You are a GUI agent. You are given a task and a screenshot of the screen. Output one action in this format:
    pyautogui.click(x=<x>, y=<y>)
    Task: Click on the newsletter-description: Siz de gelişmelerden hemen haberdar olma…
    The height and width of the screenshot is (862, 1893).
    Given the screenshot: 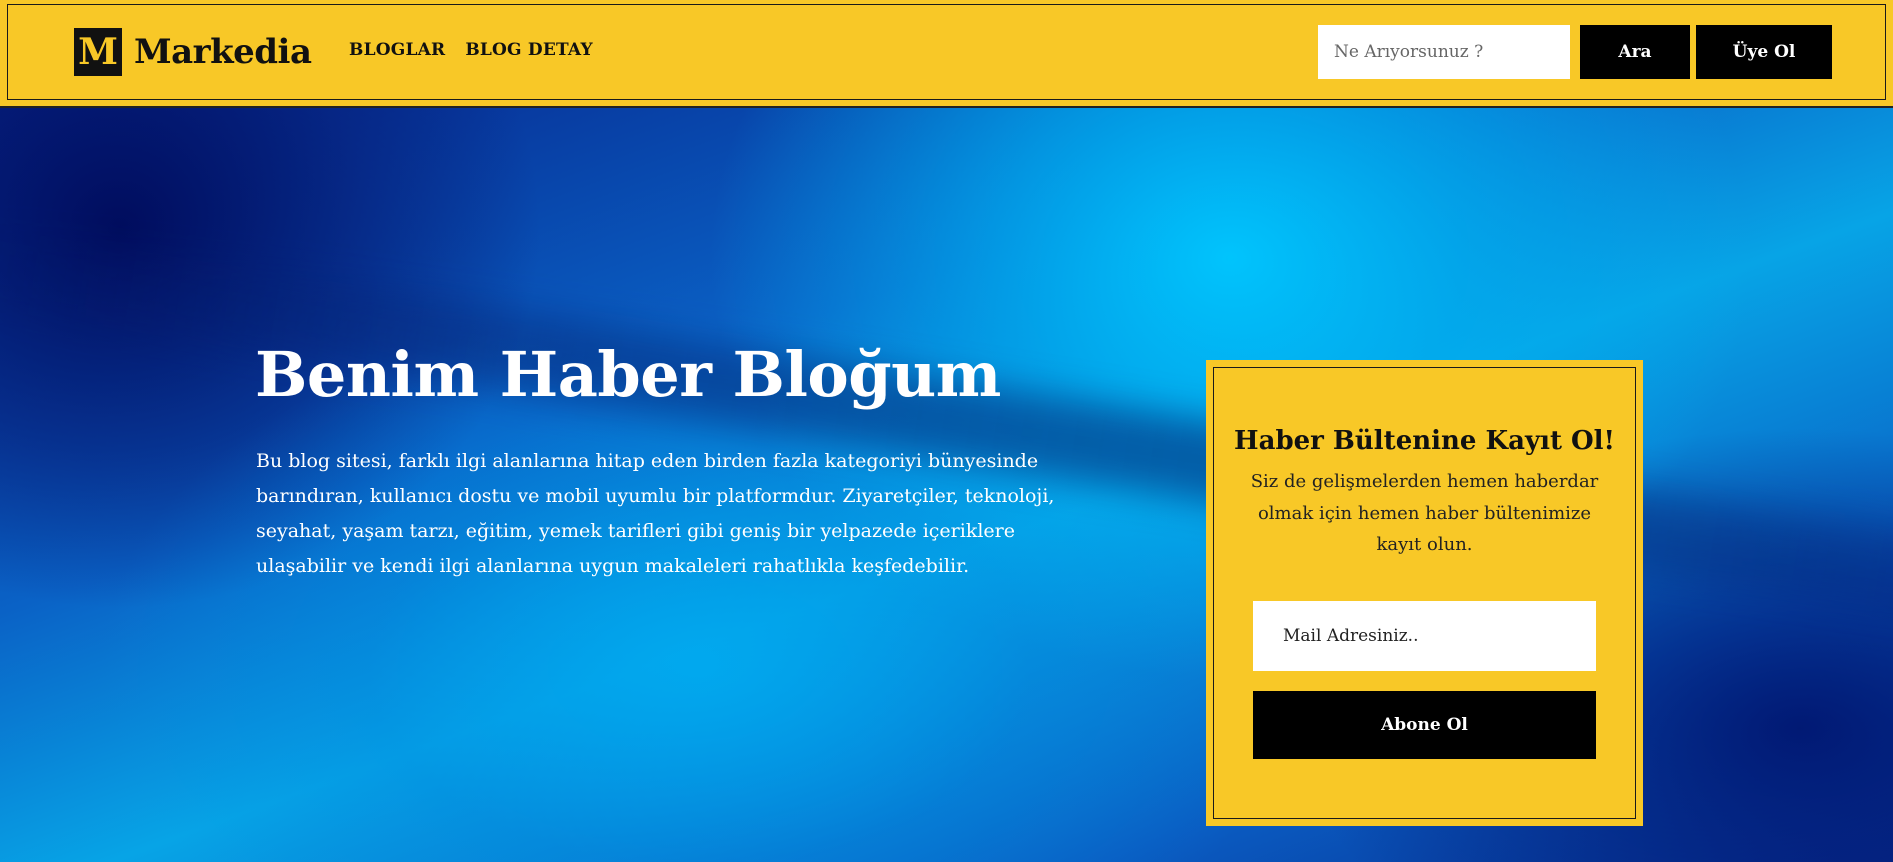 What is the action you would take?
    pyautogui.click(x=1424, y=513)
    